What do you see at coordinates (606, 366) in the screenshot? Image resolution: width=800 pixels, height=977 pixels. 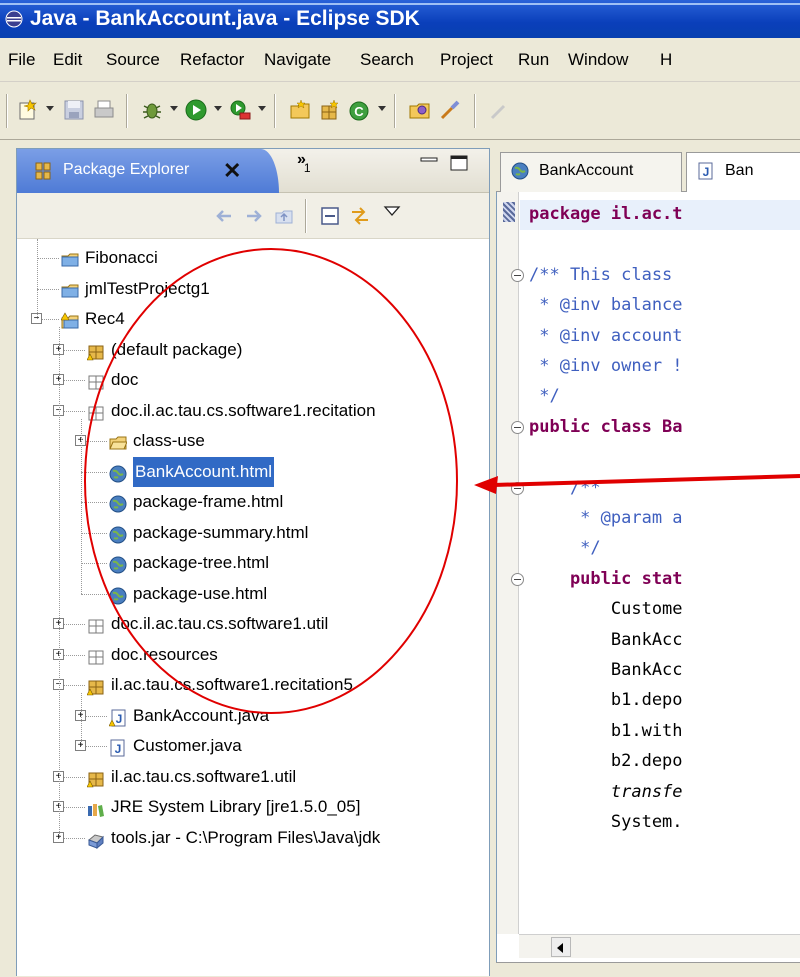 I see `code-line: * @inv owner !` at bounding box center [606, 366].